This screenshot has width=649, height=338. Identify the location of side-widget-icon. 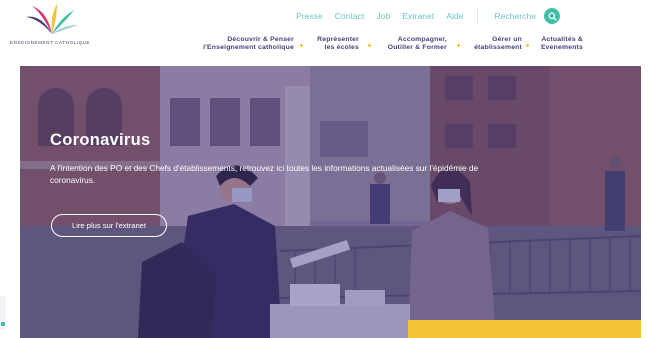
(3, 324).